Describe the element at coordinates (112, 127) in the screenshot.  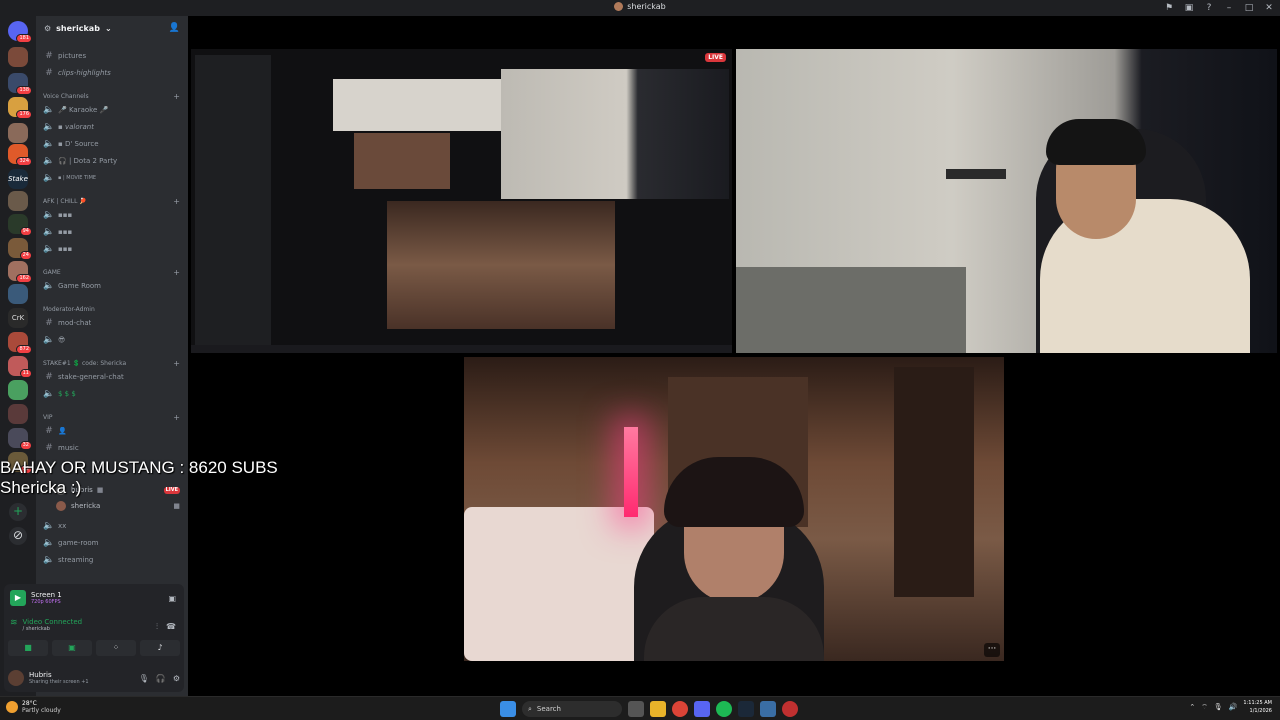
I see `voice-channel: 🔈 ▪ valorant` at that location.